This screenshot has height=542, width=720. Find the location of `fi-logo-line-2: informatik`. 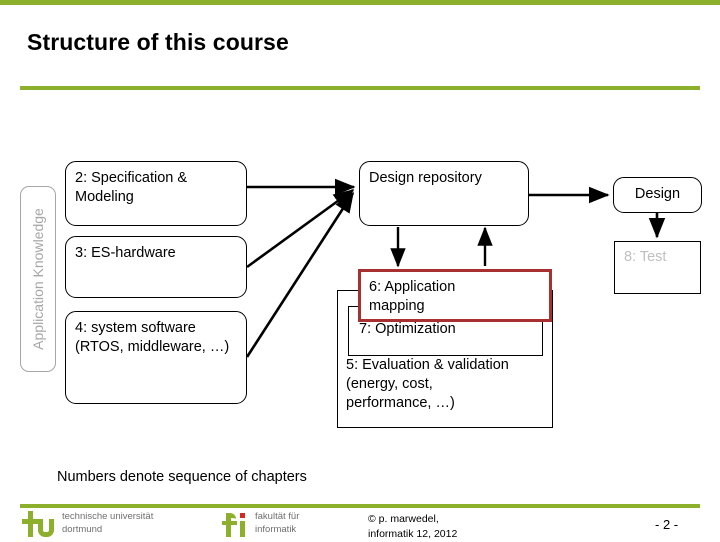

fi-logo-line-2: informatik is located at coordinates (276, 529).